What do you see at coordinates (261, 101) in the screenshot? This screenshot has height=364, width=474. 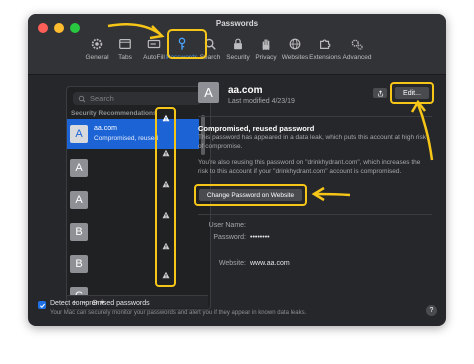 I see `last-modified: Last modified 4/23/19` at bounding box center [261, 101].